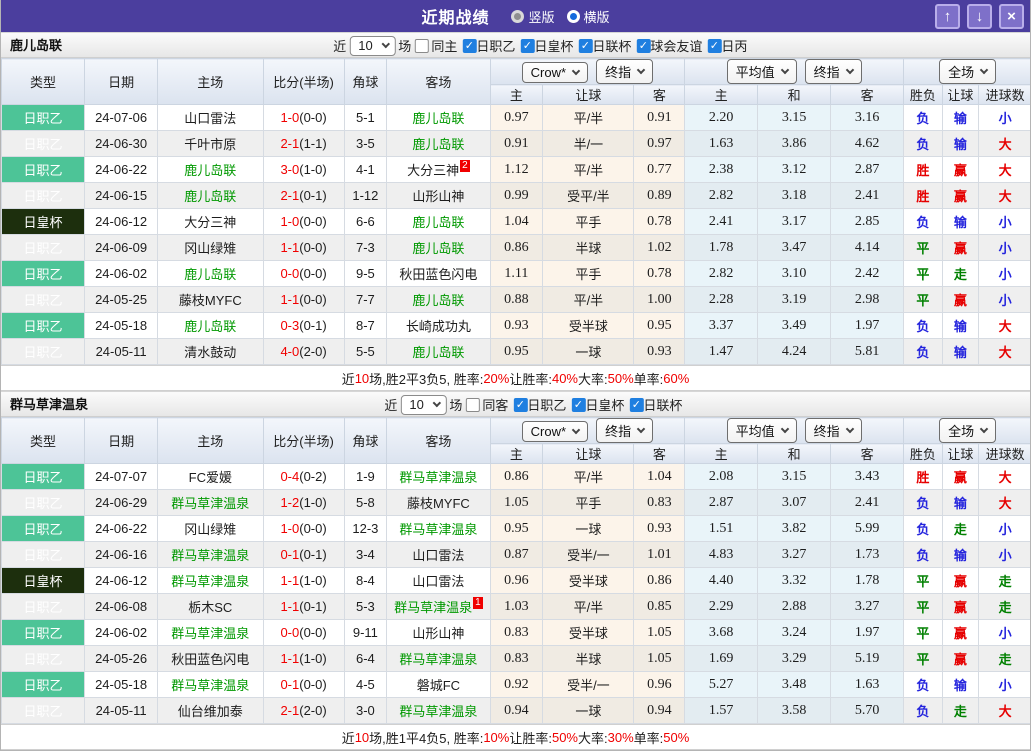  Describe the element at coordinates (527, 46) in the screenshot. I see `checkbox-icon: ✓` at that location.